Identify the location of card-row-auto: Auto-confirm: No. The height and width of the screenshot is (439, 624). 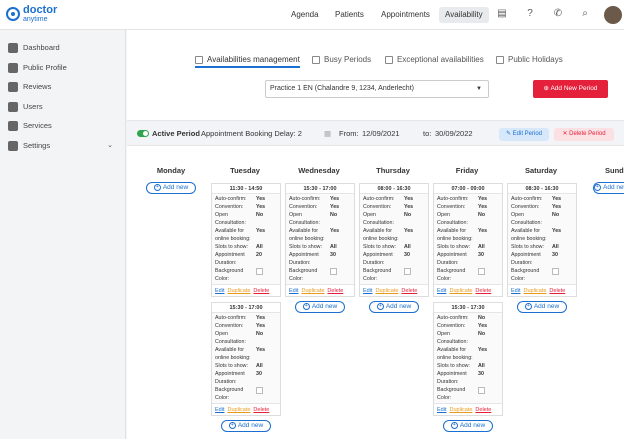
(468, 318).